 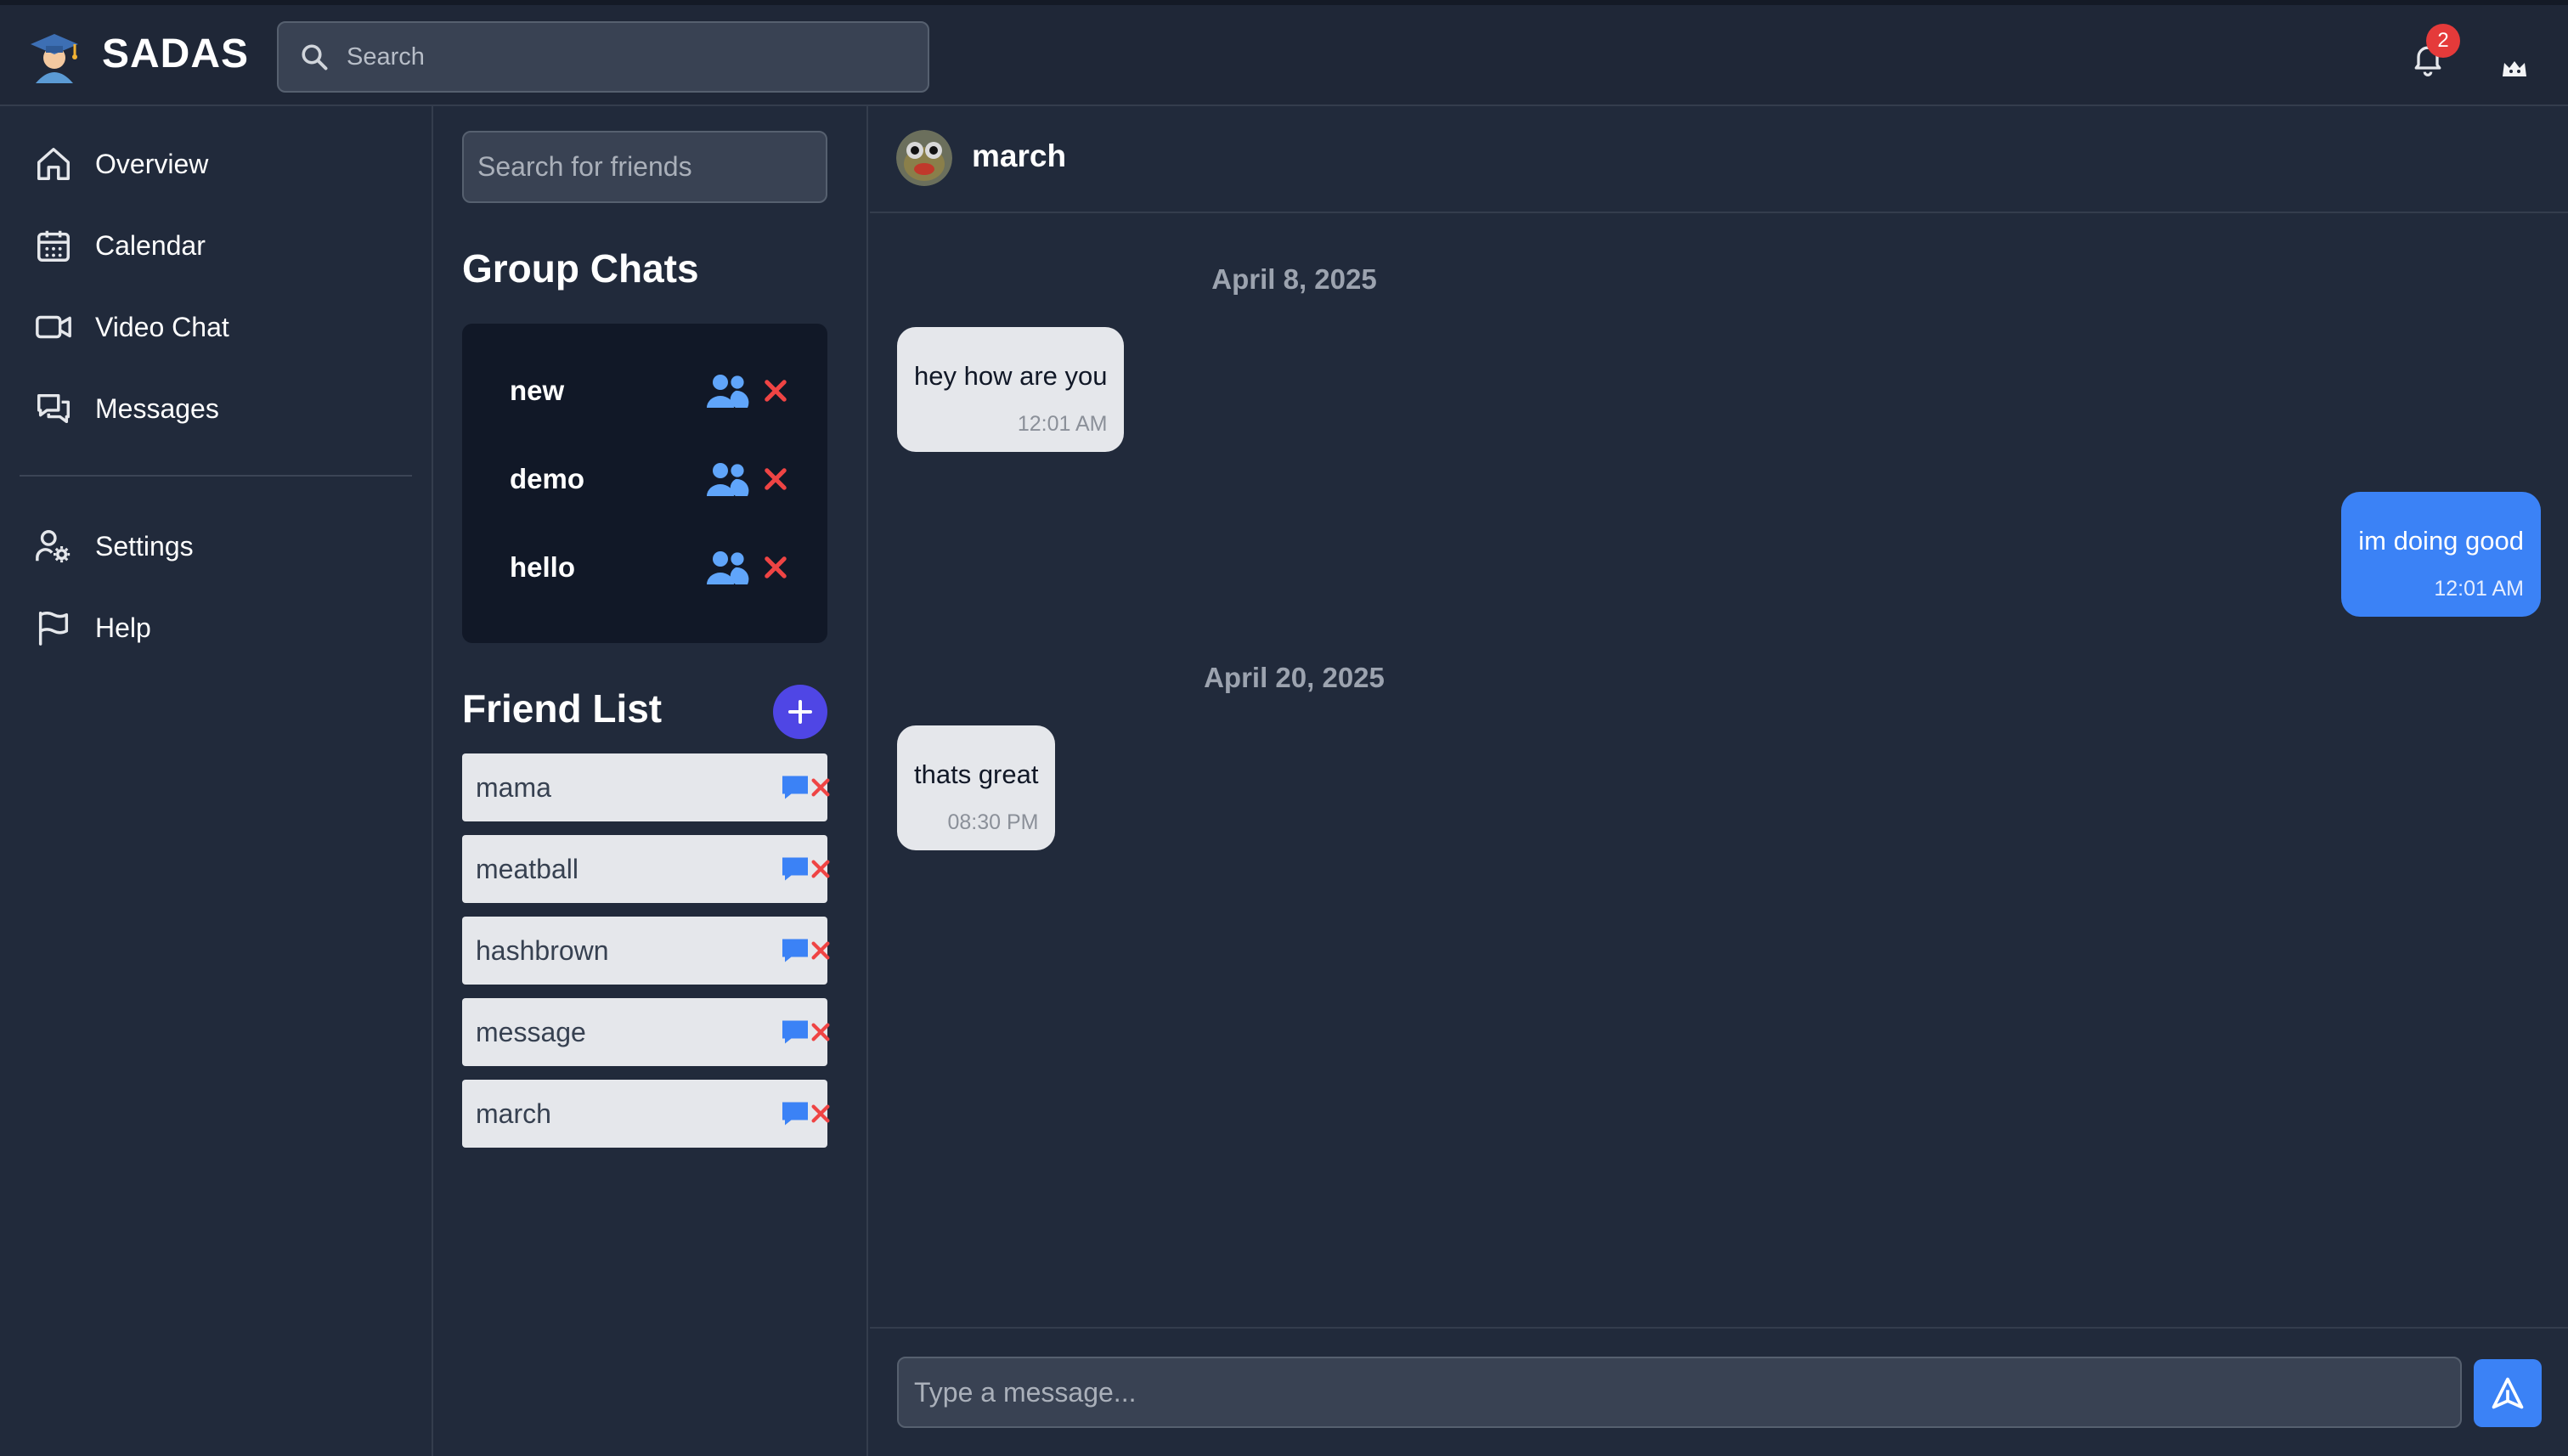 I want to click on composer-divider, so click(x=1719, y=1328).